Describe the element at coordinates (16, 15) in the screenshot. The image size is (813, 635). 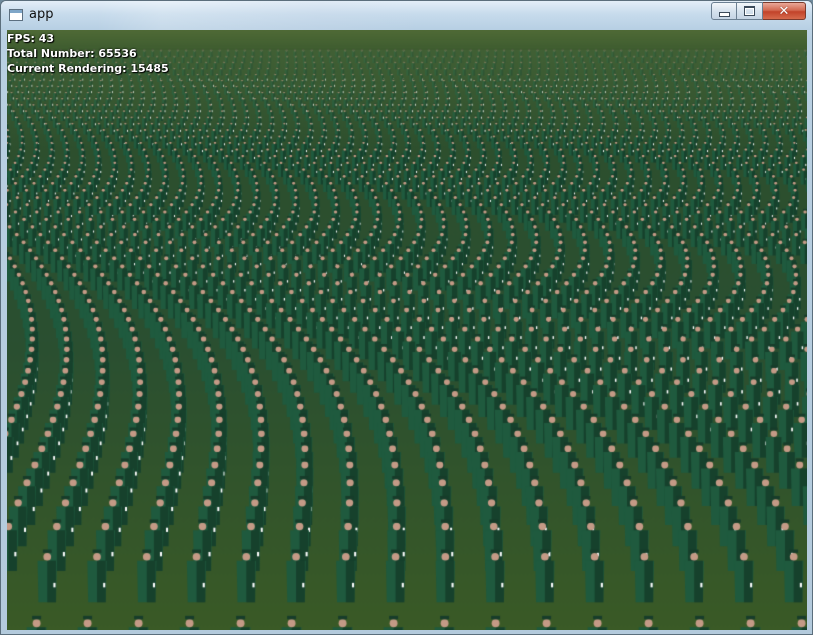
I see `app-window-icon` at that location.